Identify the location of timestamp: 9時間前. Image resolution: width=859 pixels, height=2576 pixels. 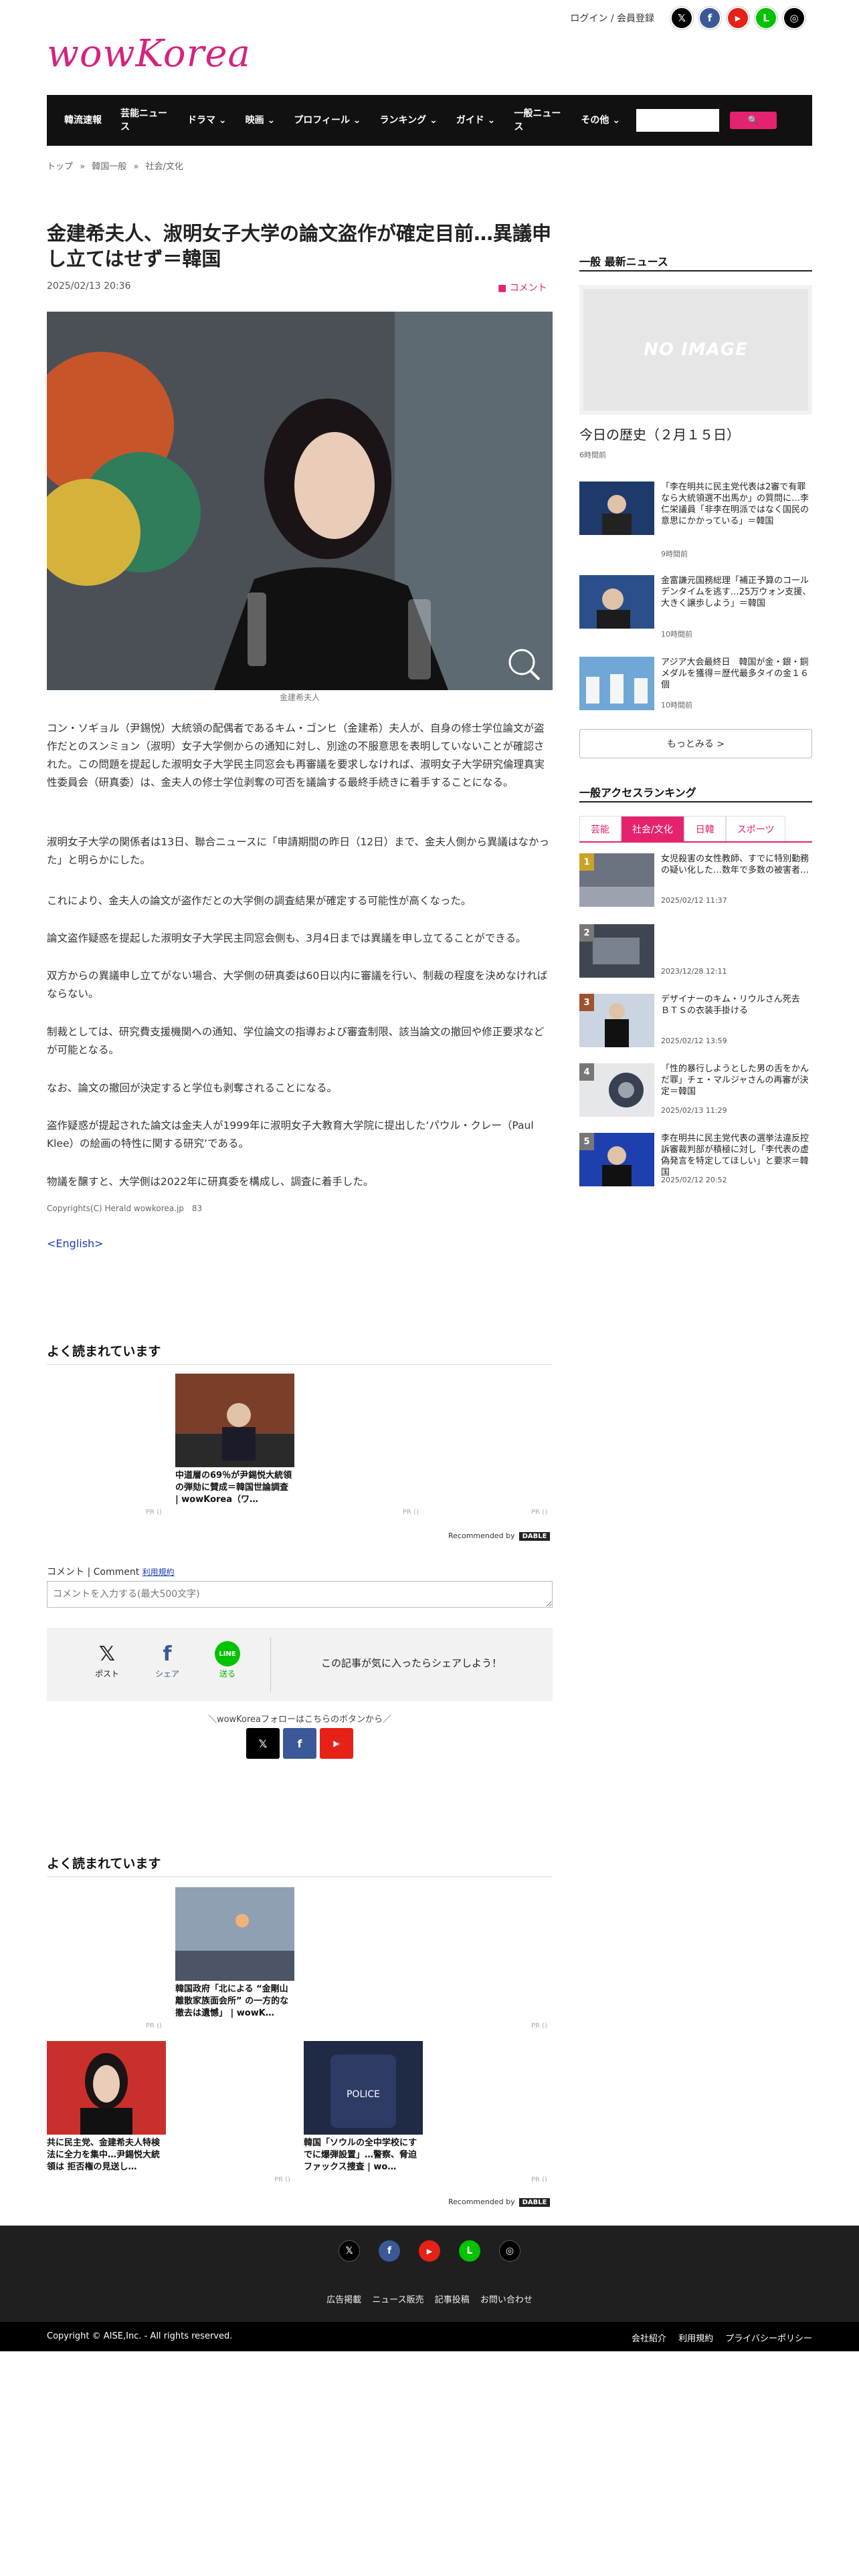
(674, 554).